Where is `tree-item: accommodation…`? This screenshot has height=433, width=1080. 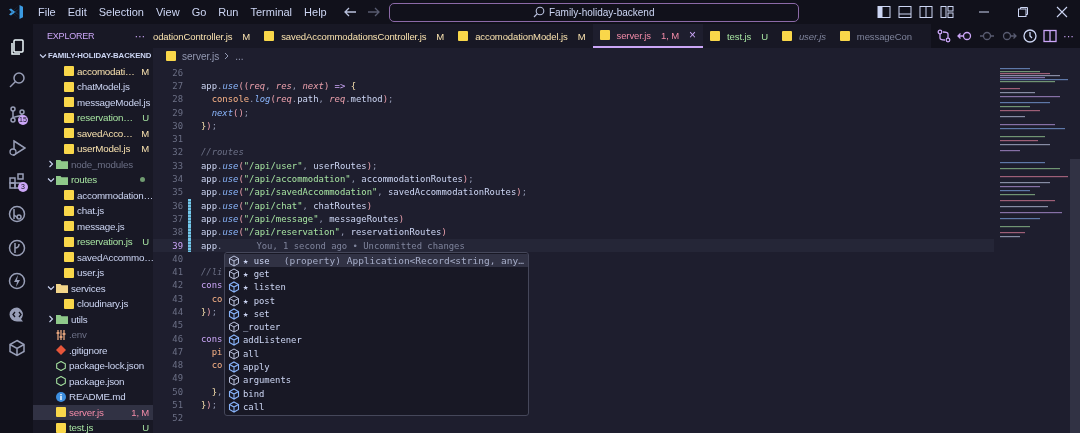
tree-item: accommodation… is located at coordinates (93, 195).